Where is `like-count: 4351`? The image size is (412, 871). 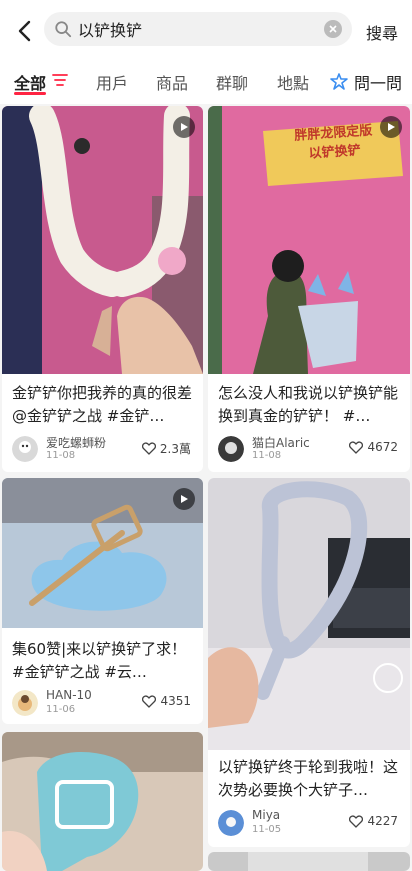 like-count: 4351 is located at coordinates (175, 701).